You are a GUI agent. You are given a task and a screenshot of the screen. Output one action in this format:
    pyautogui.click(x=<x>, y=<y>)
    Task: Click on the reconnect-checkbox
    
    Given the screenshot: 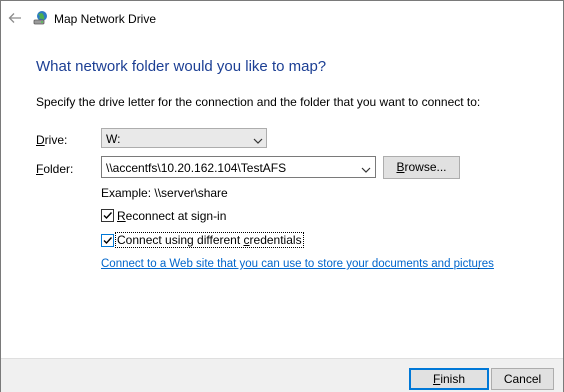 What is the action you would take?
    pyautogui.click(x=107, y=215)
    